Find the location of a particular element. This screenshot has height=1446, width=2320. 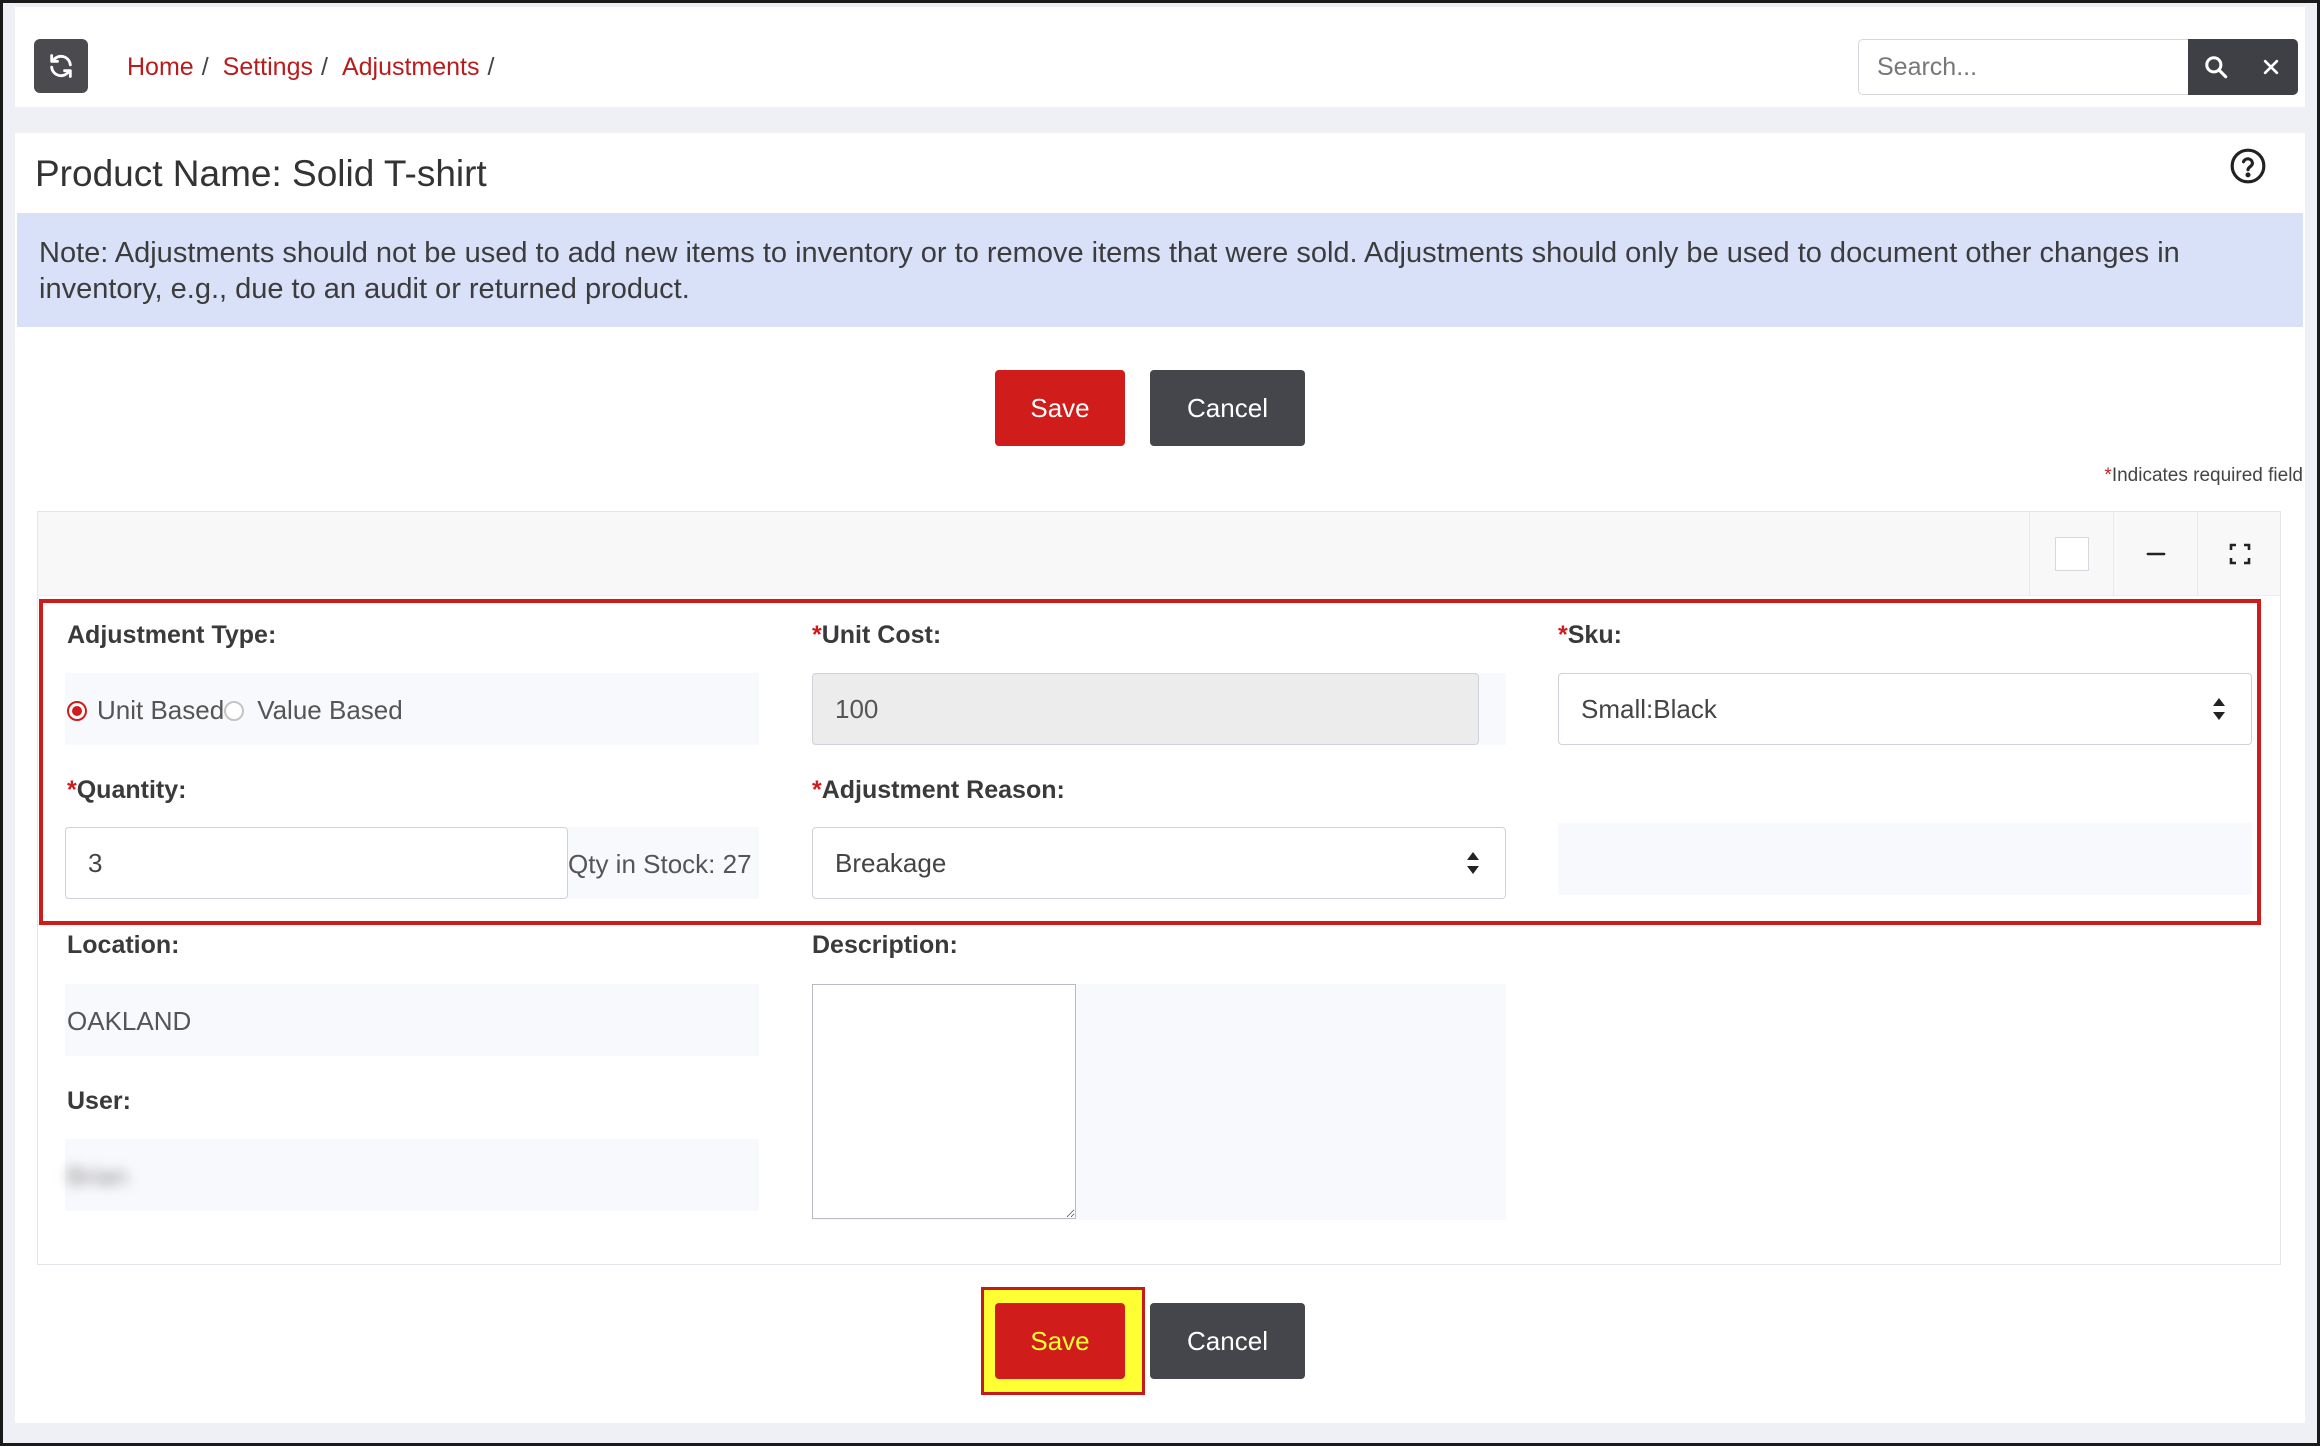

expand-button is located at coordinates (2239, 554).